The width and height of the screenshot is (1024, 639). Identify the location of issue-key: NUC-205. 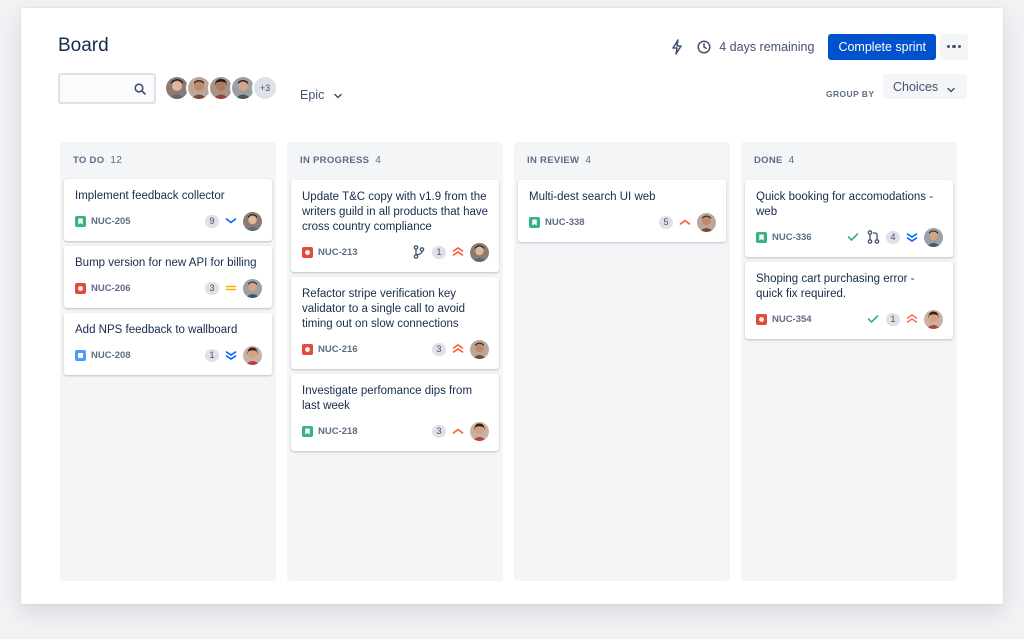
(111, 221).